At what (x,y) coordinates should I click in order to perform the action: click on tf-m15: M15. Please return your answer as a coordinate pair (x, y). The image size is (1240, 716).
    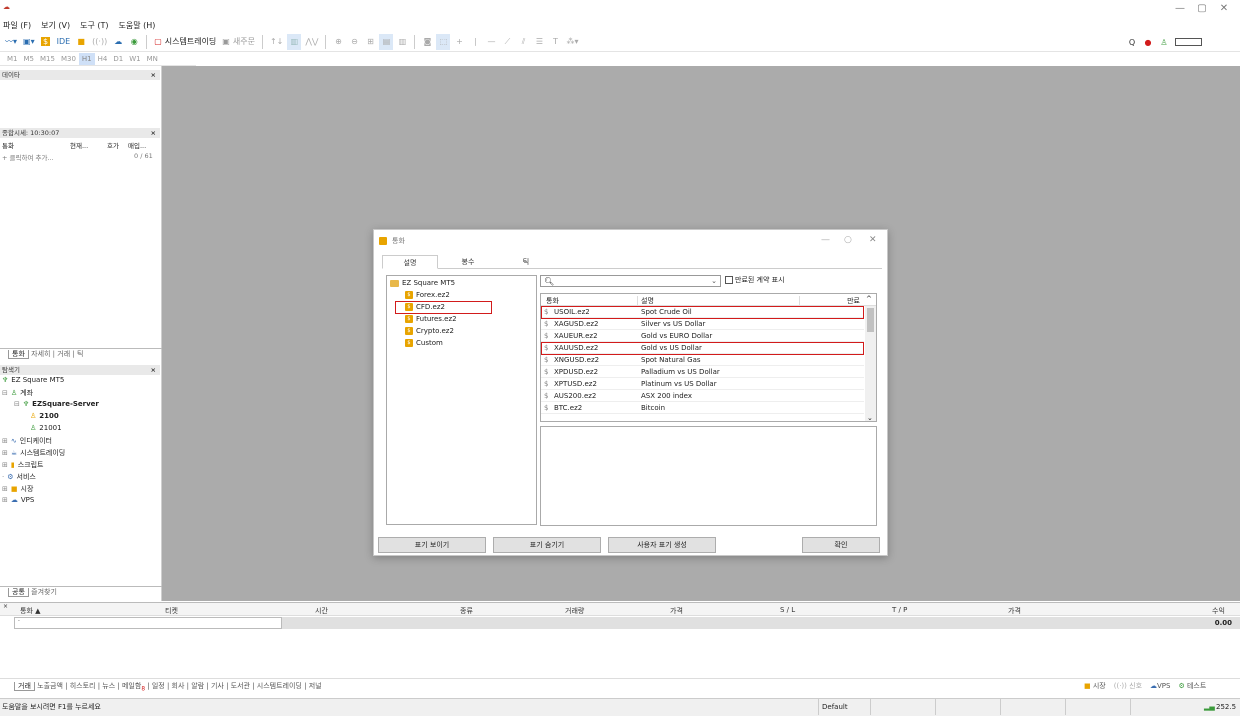
    Looking at the image, I should click on (47, 59).